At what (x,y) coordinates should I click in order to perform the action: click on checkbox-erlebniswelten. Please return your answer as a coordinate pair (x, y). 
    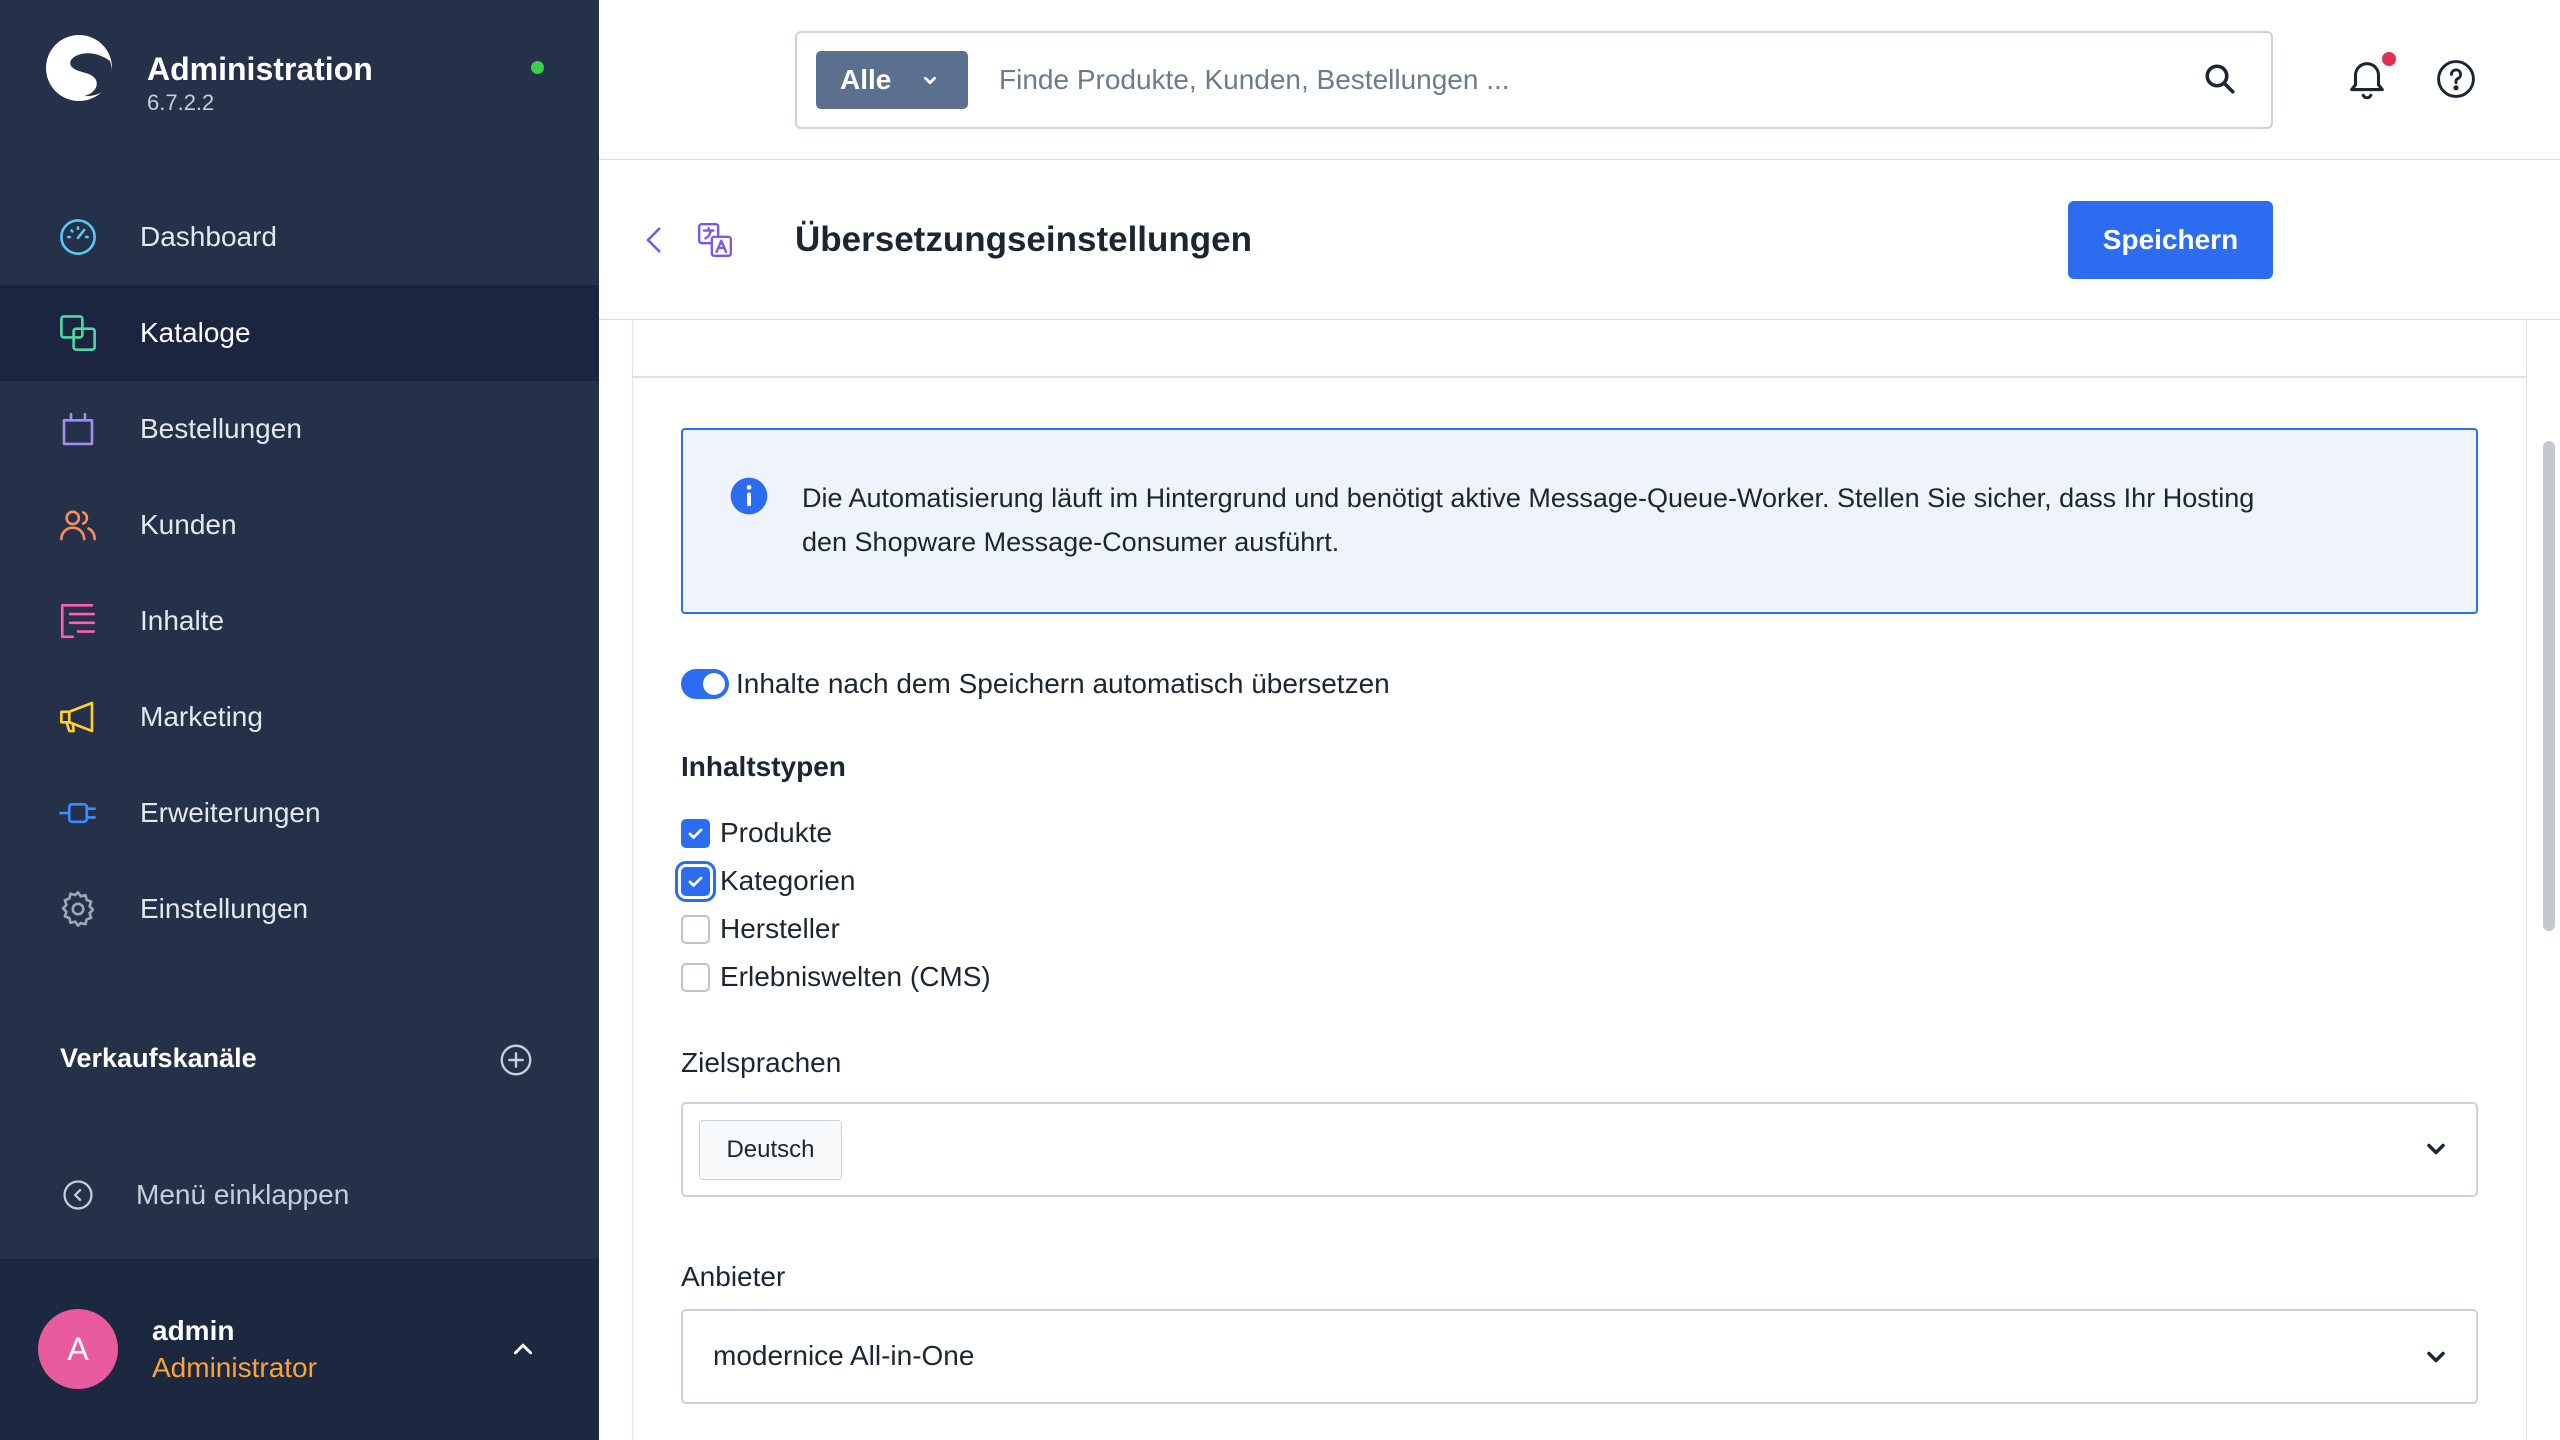
    Looking at the image, I should click on (695, 977).